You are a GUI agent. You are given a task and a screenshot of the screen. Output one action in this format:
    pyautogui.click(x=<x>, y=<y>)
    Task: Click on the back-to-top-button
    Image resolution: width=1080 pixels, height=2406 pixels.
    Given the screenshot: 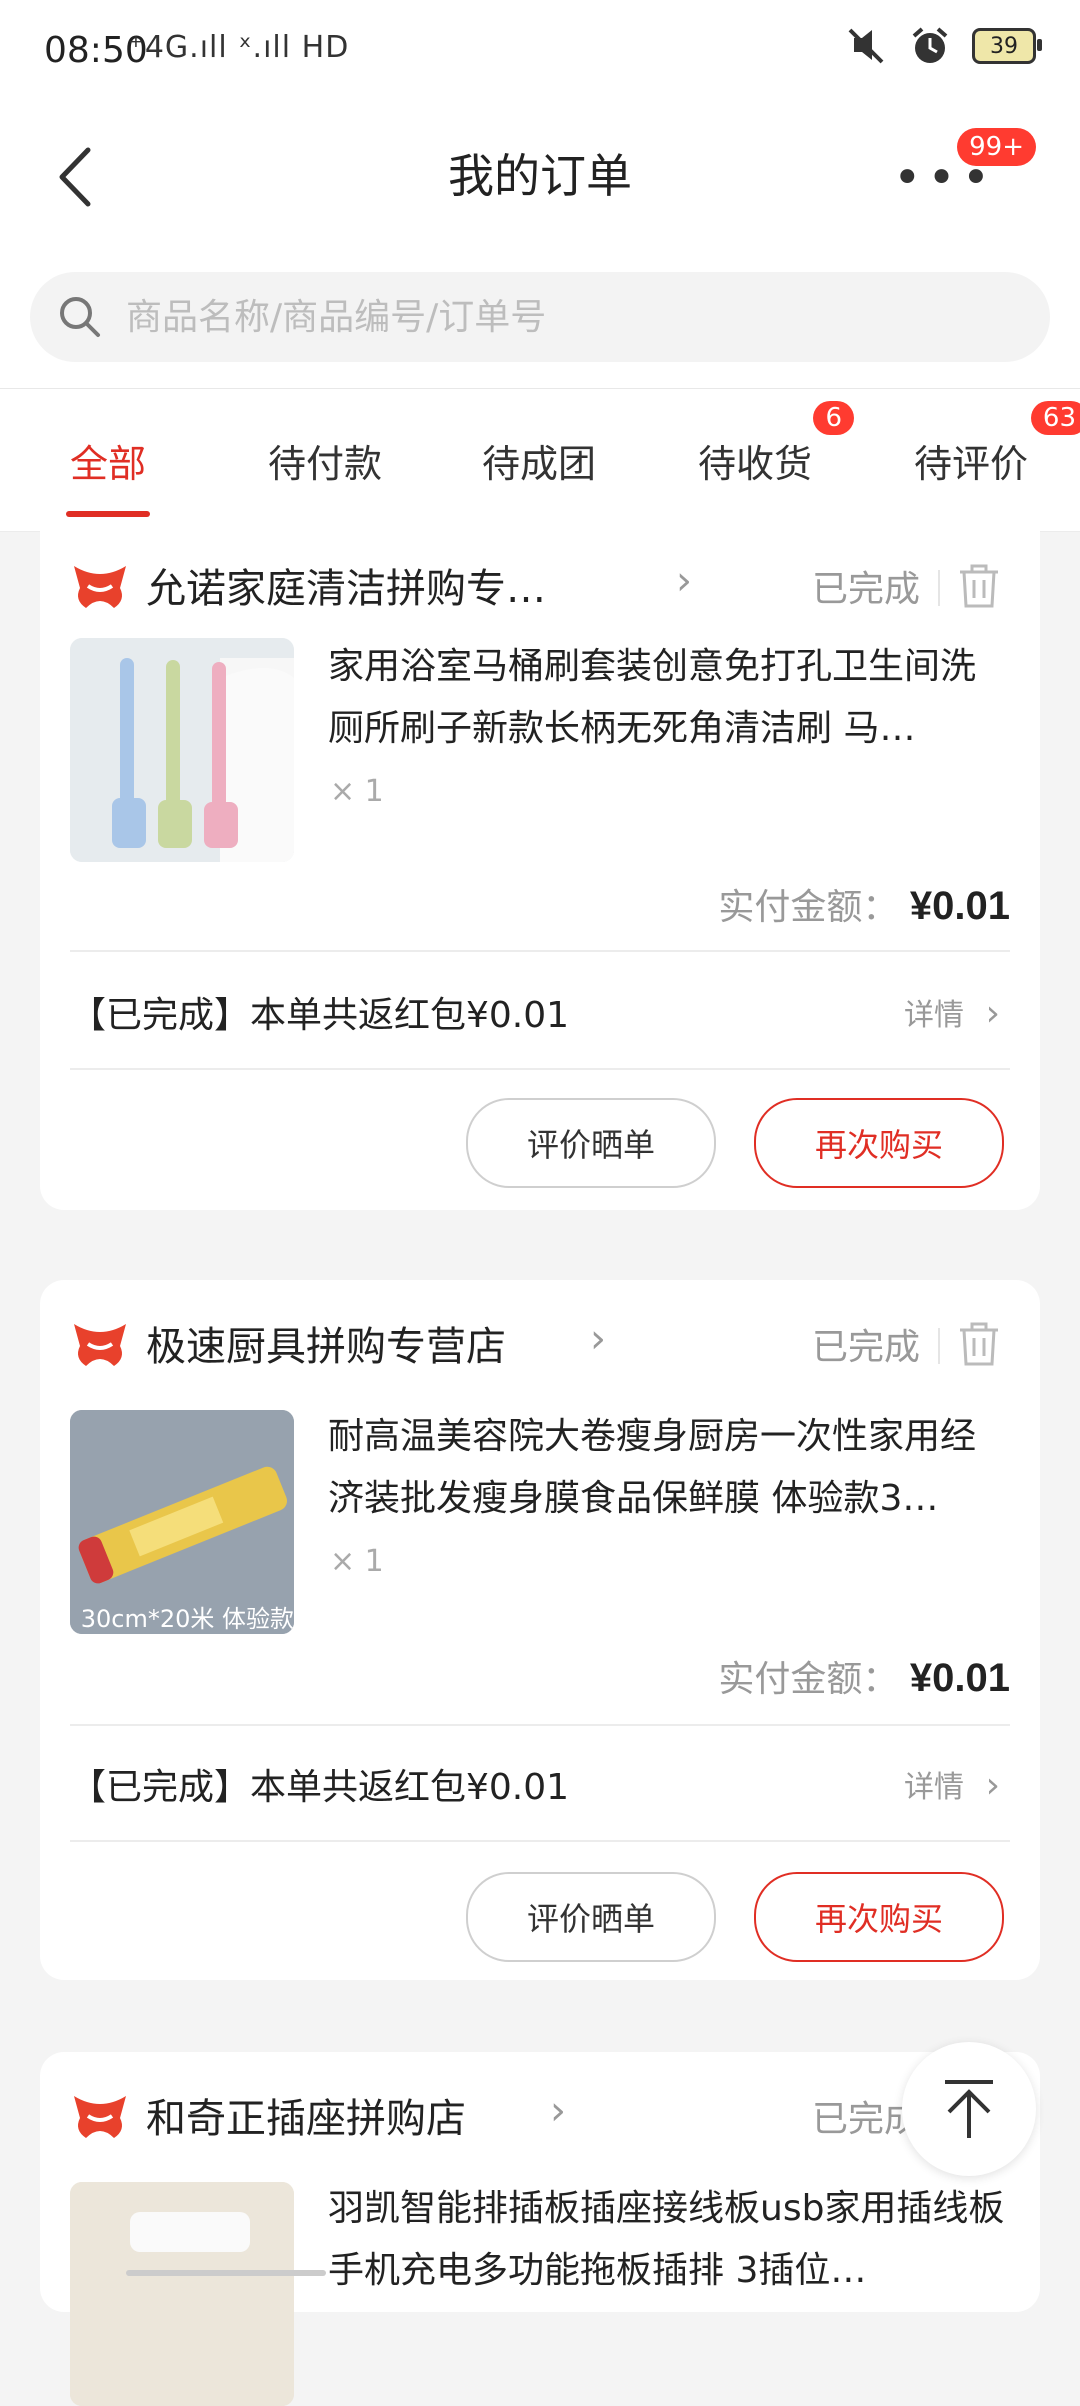 What is the action you would take?
    pyautogui.click(x=969, y=2109)
    